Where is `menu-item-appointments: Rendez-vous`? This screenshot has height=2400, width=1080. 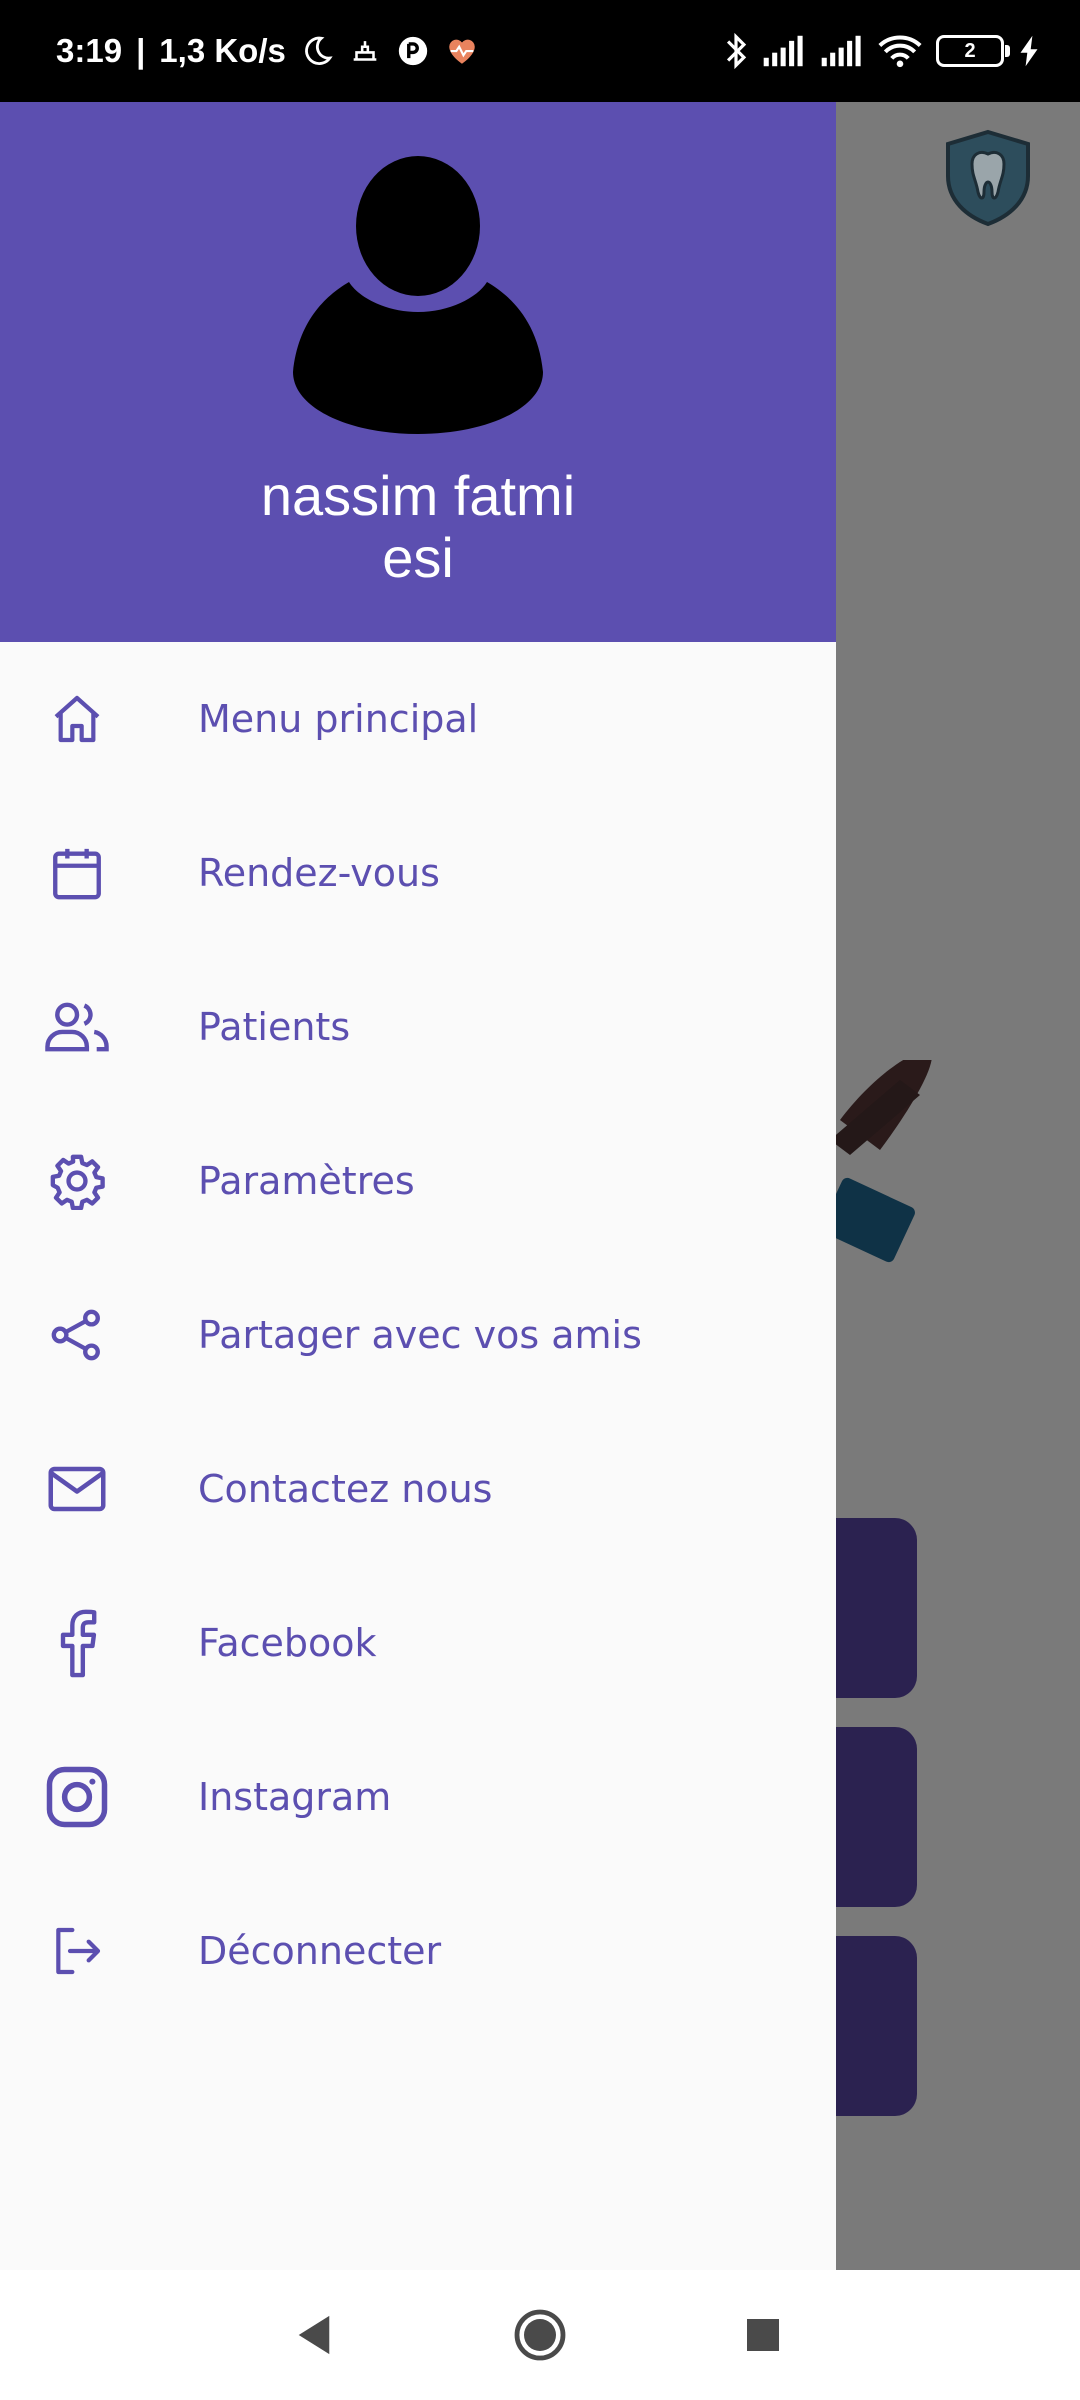
menu-item-appointments: Rendez-vous is located at coordinates (418, 873).